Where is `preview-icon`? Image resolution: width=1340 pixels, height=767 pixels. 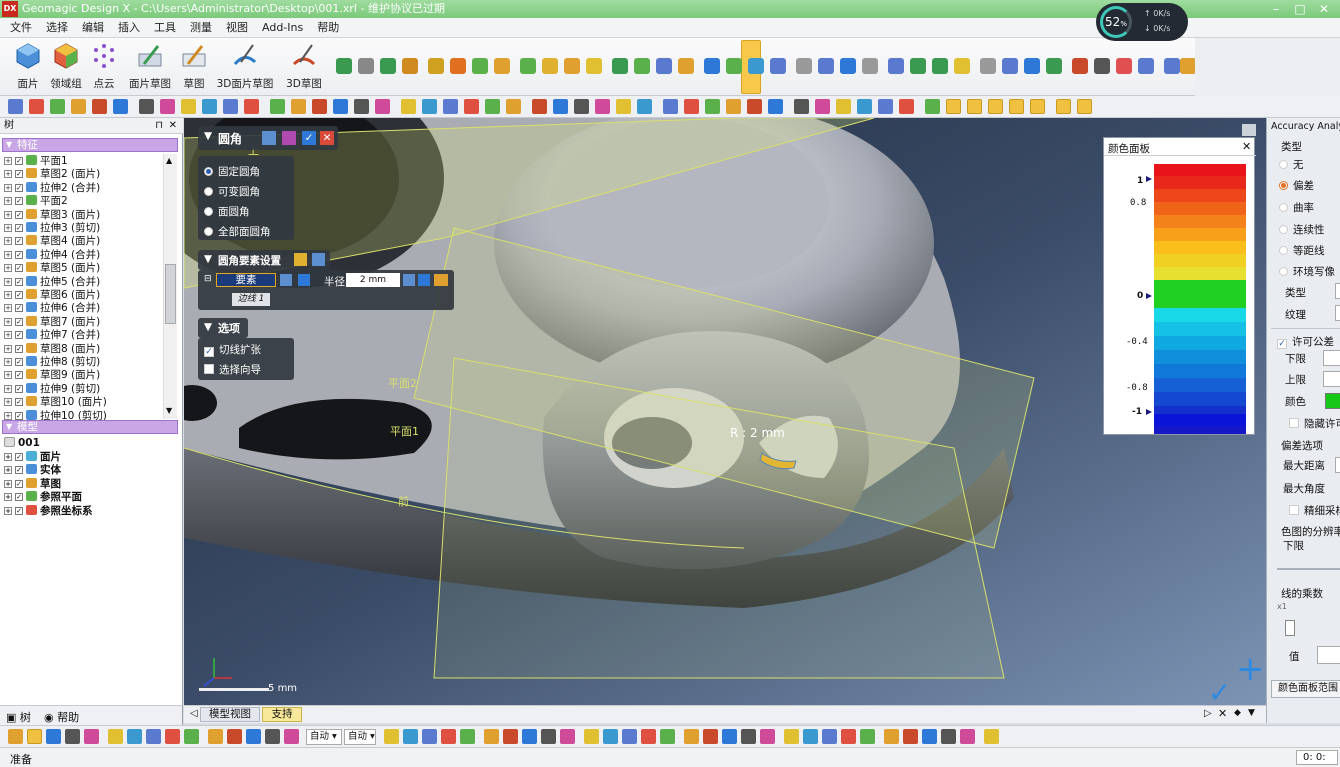 preview-icon is located at coordinates (269, 138).